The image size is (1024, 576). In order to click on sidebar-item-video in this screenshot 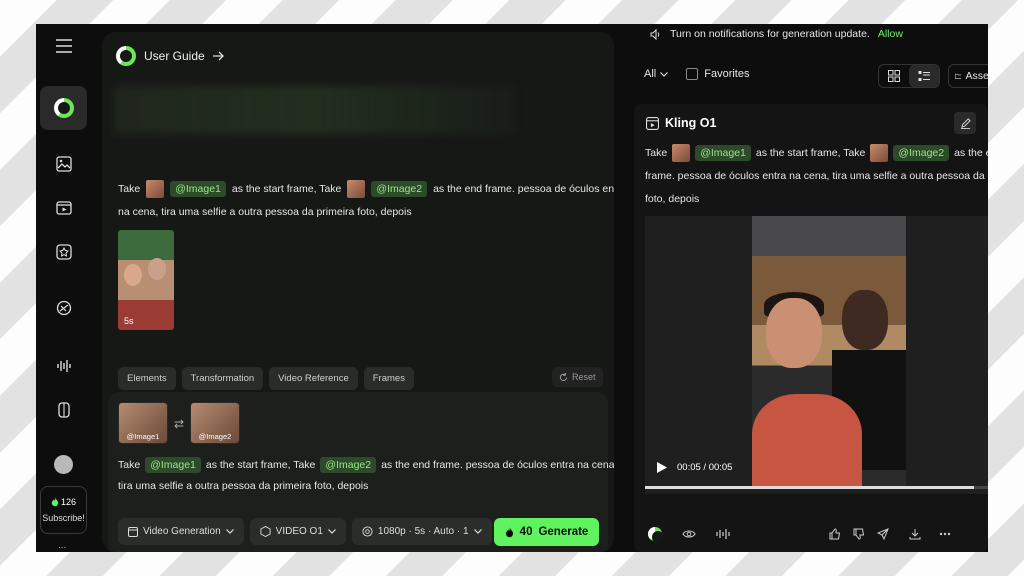, I will do `click(64, 208)`.